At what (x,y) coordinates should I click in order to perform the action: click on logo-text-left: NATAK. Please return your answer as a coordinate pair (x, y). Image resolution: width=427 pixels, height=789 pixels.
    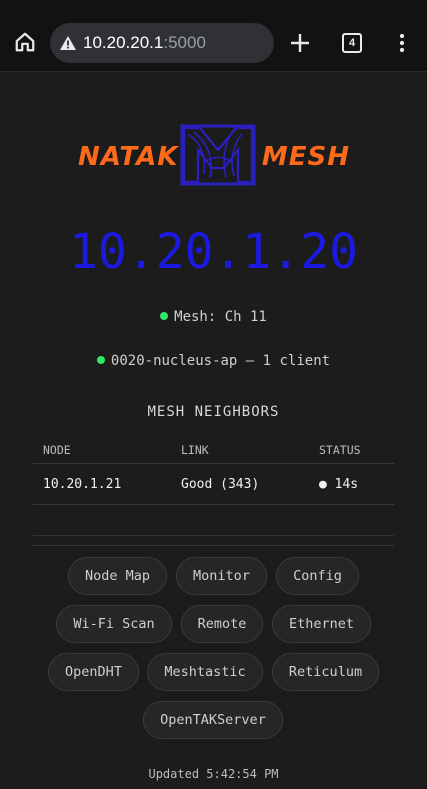
    Looking at the image, I should click on (128, 157).